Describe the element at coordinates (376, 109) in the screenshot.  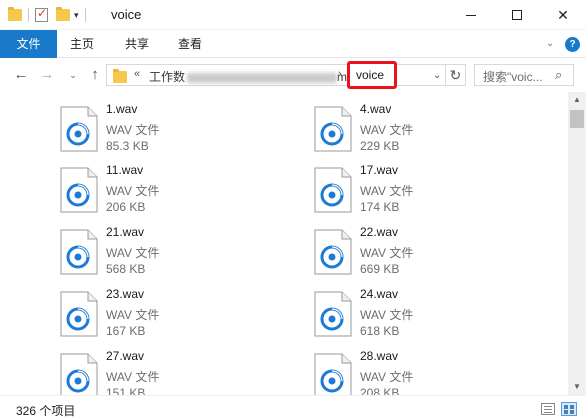
I see `file-name: 4.wav` at that location.